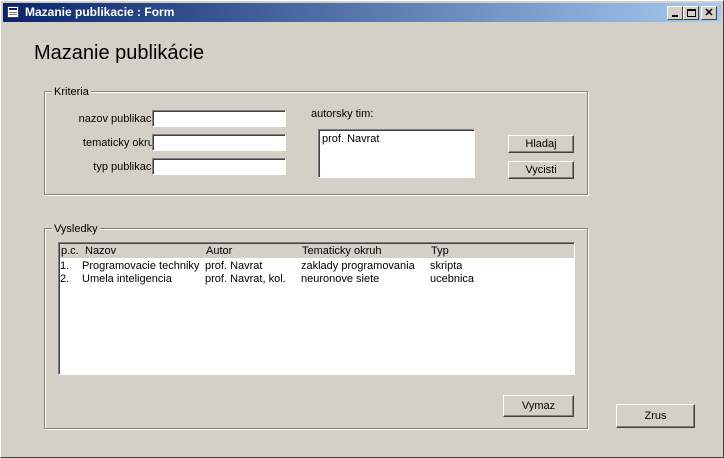 The width and height of the screenshot is (724, 458). I want to click on okruh-input, so click(219, 142).